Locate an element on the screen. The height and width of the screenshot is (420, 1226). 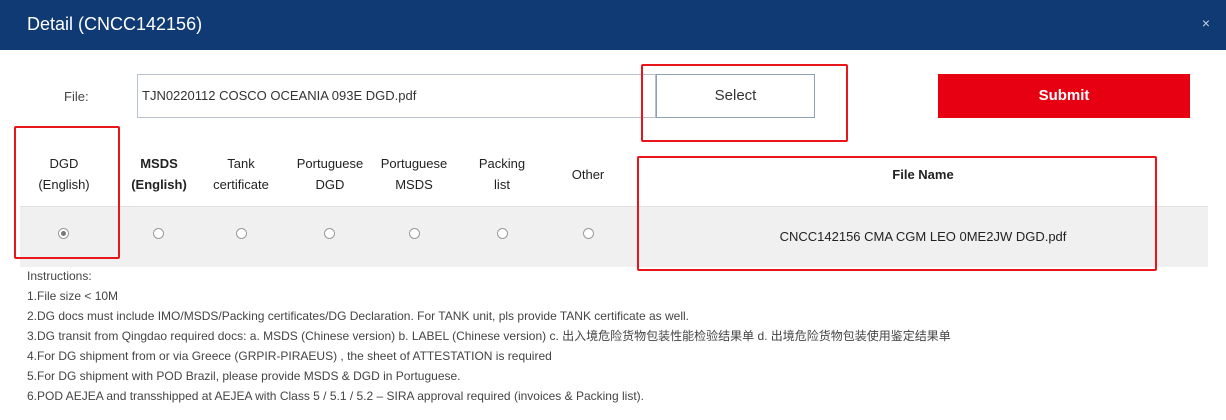
radio-tank-certificate is located at coordinates (241, 233).